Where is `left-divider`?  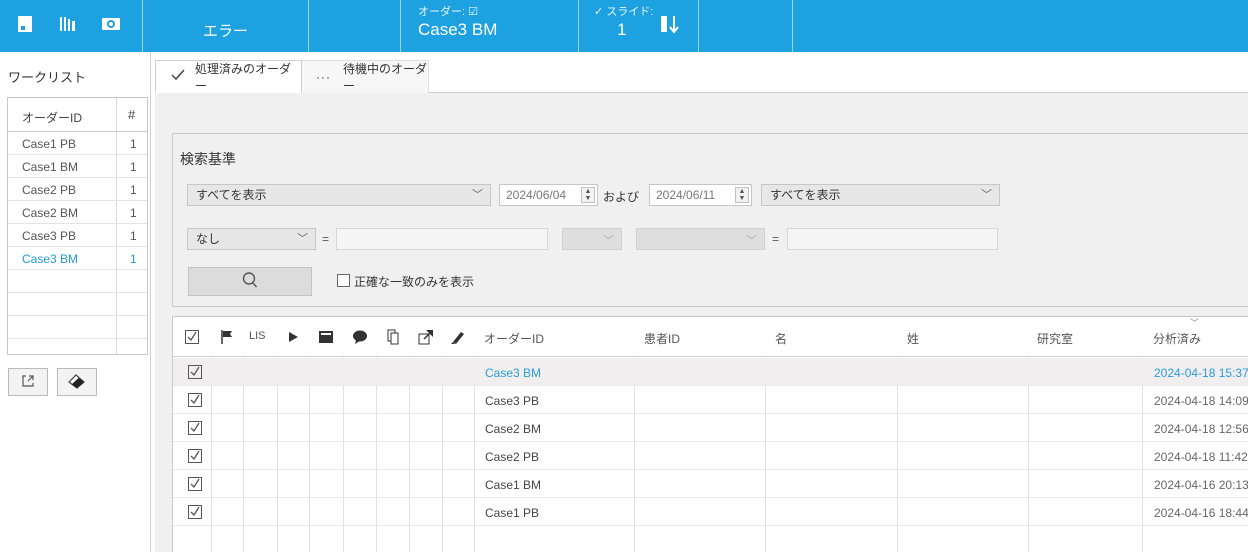
left-divider is located at coordinates (150, 302).